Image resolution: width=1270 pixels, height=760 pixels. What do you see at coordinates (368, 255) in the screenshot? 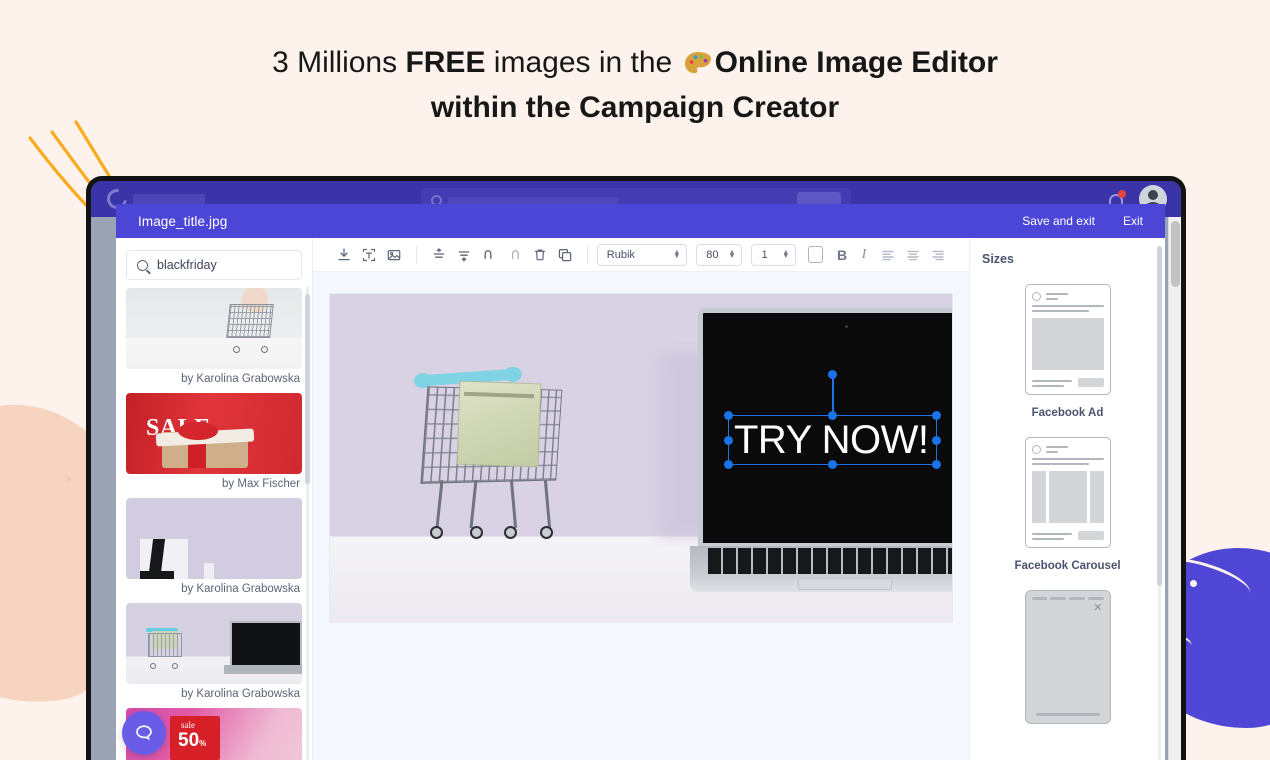
I see `add-text-icon` at bounding box center [368, 255].